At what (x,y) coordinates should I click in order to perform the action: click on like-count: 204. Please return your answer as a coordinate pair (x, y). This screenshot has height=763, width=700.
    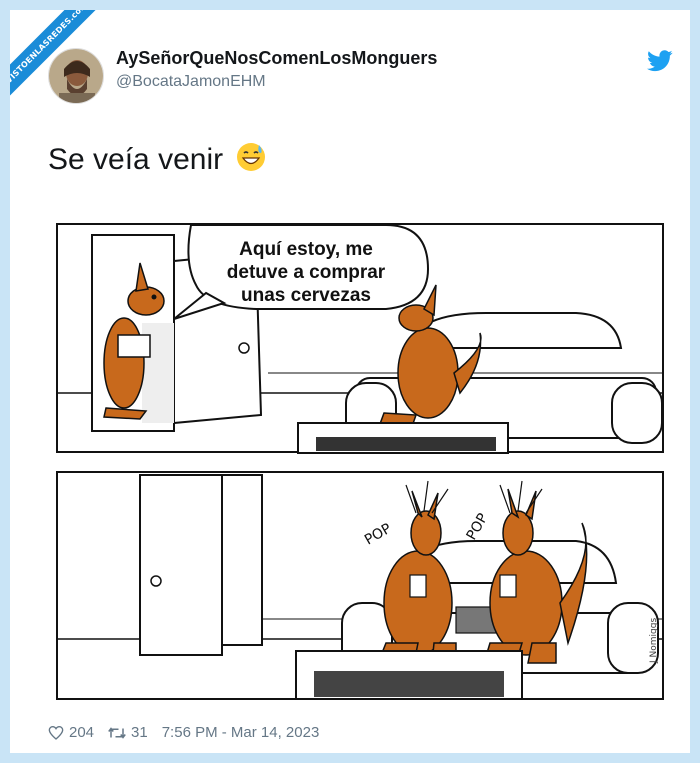
    Looking at the image, I should click on (82, 732).